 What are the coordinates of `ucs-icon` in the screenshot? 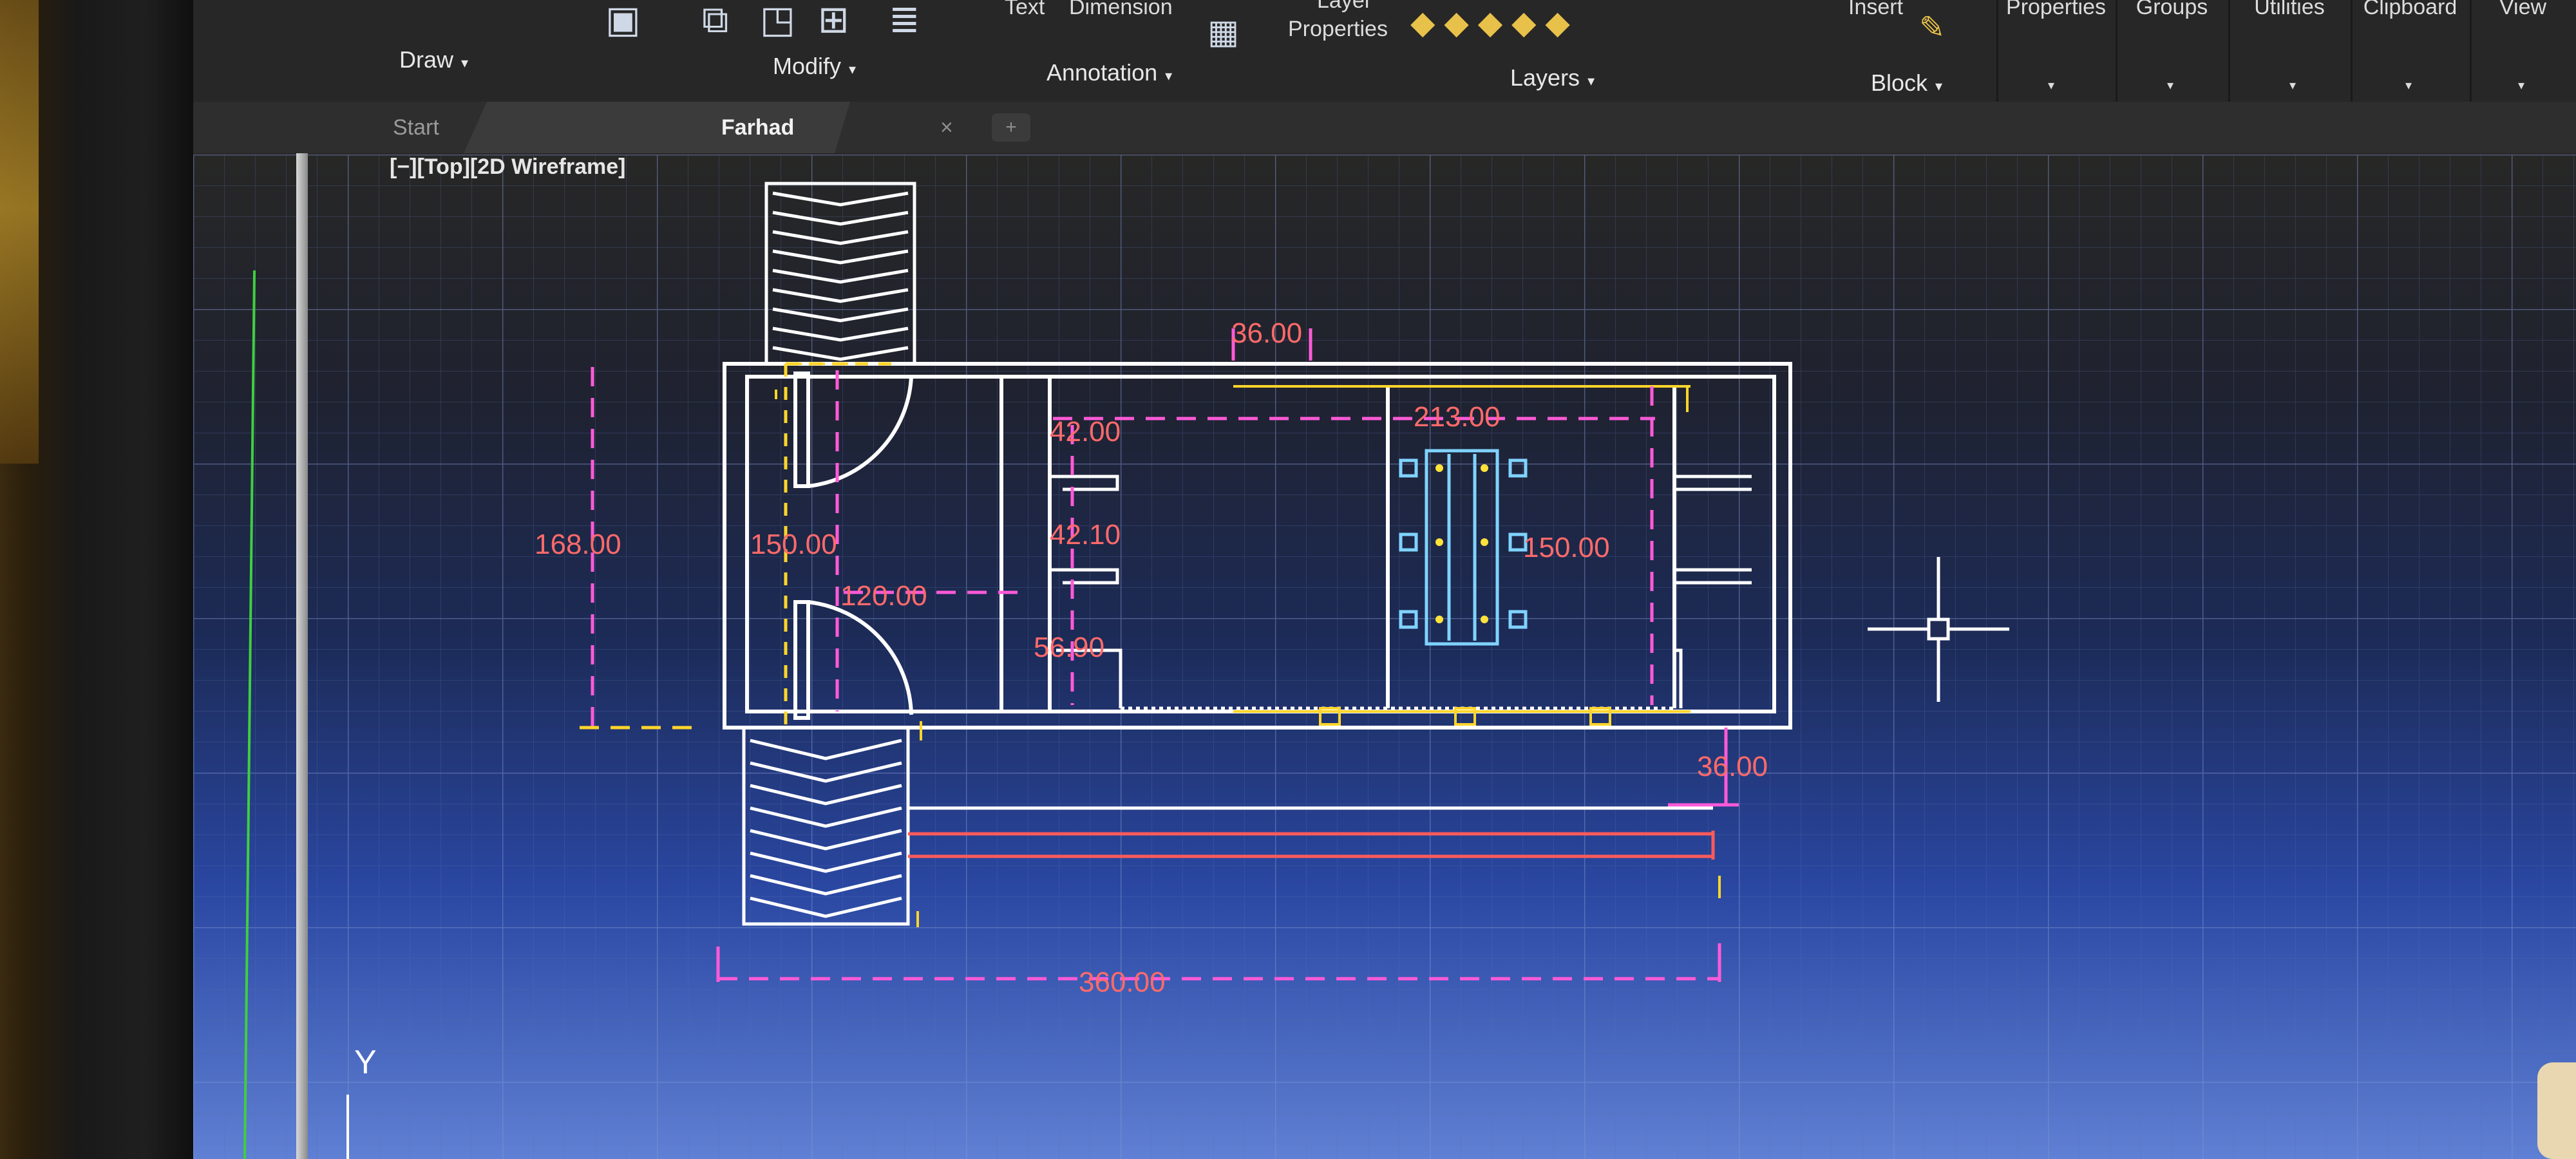 It's located at (348, 1127).